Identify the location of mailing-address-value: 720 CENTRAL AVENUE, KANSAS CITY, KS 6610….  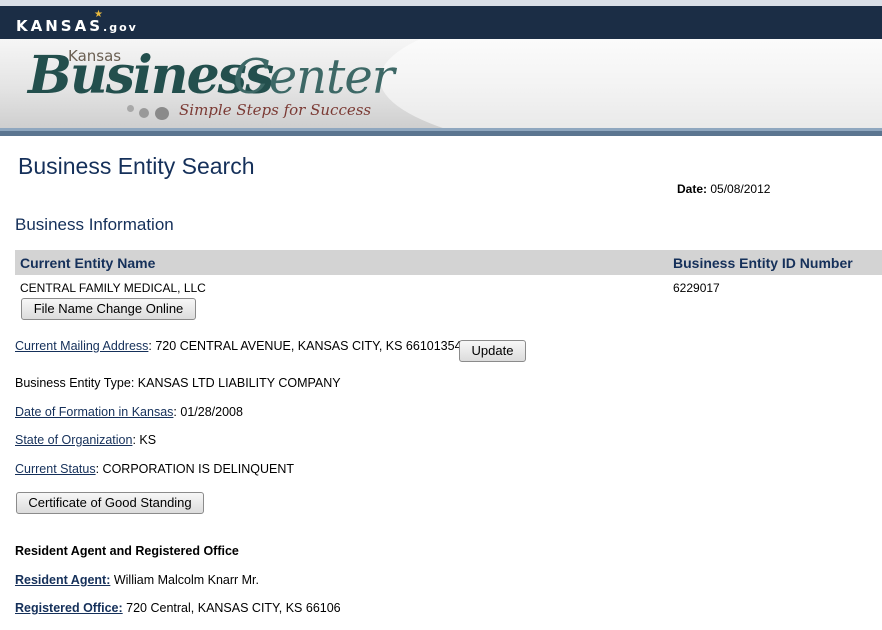
(312, 346).